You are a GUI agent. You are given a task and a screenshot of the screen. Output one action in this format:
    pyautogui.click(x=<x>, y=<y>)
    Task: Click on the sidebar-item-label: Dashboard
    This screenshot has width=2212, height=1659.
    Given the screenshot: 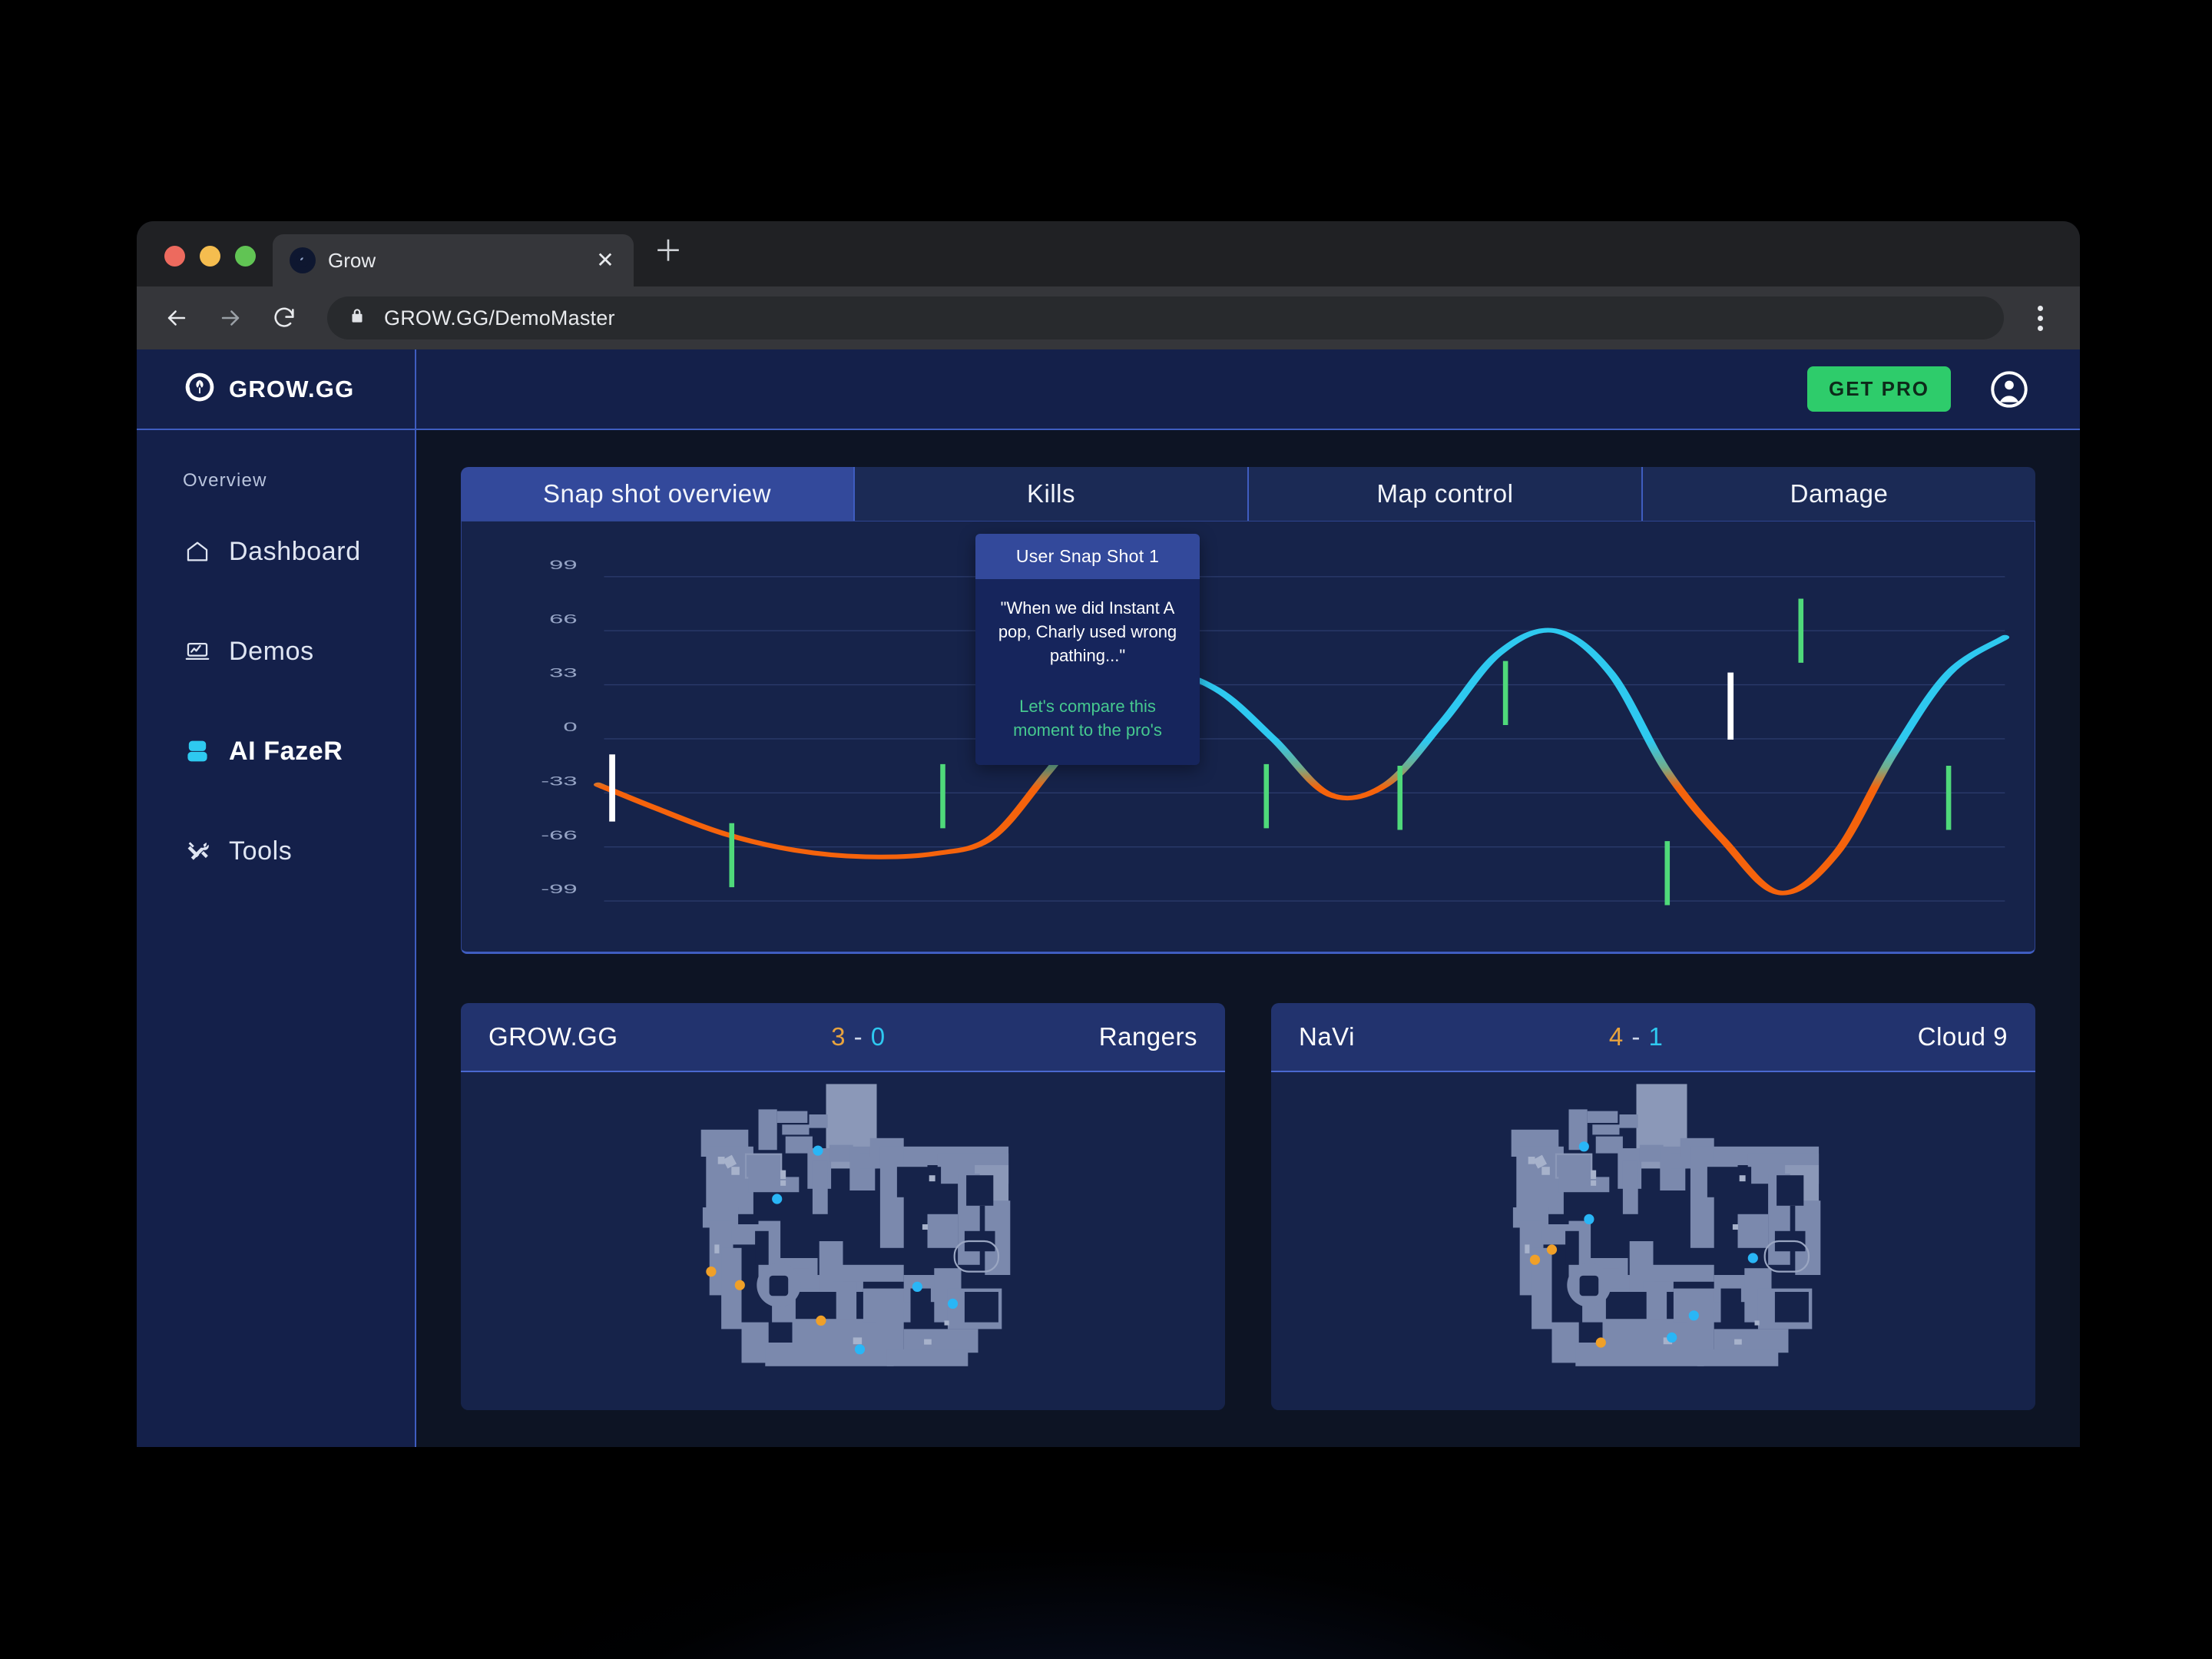 What is the action you would take?
    pyautogui.click(x=295, y=551)
    